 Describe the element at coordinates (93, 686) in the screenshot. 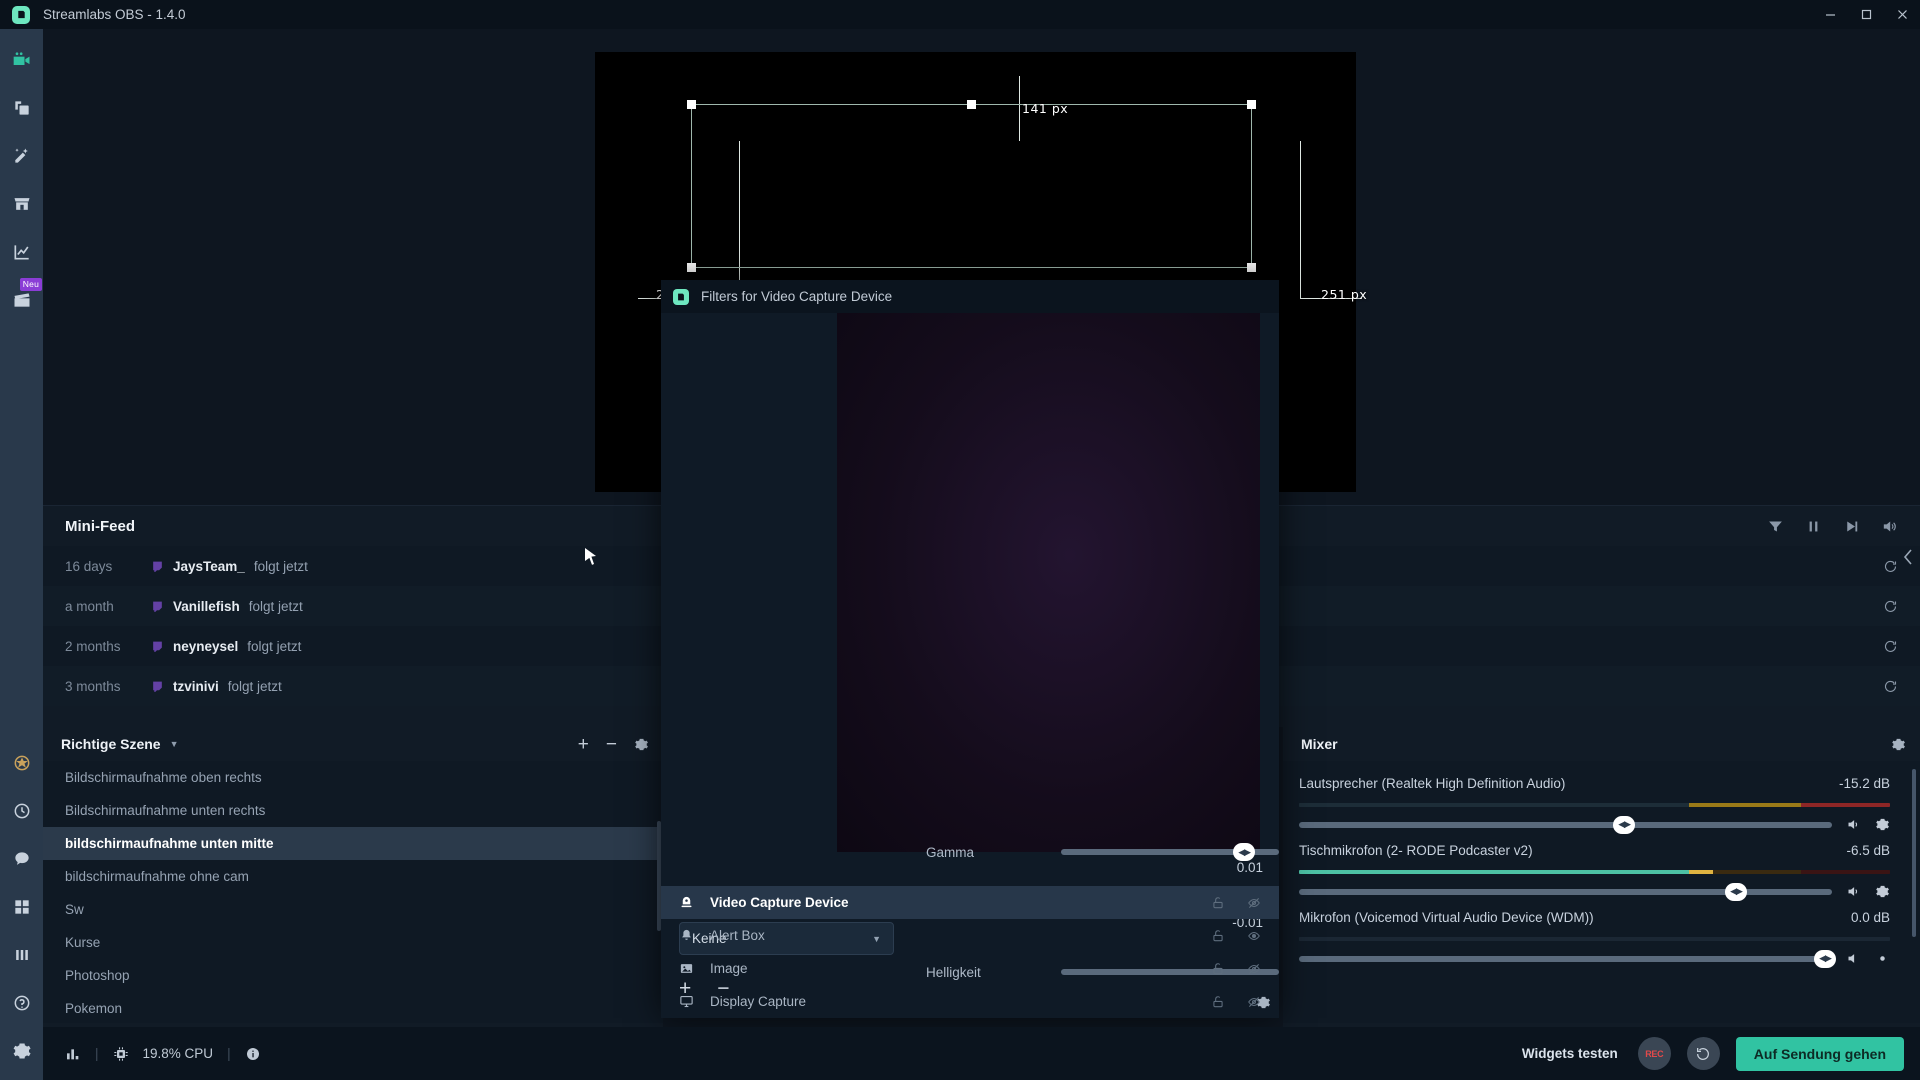

I see `feed-time: 3 months` at that location.